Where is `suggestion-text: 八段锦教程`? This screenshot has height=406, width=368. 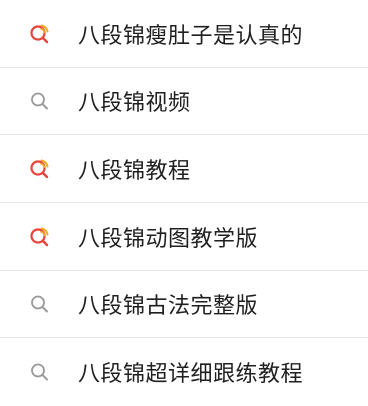
suggestion-text: 八段锦教程 is located at coordinates (134, 172).